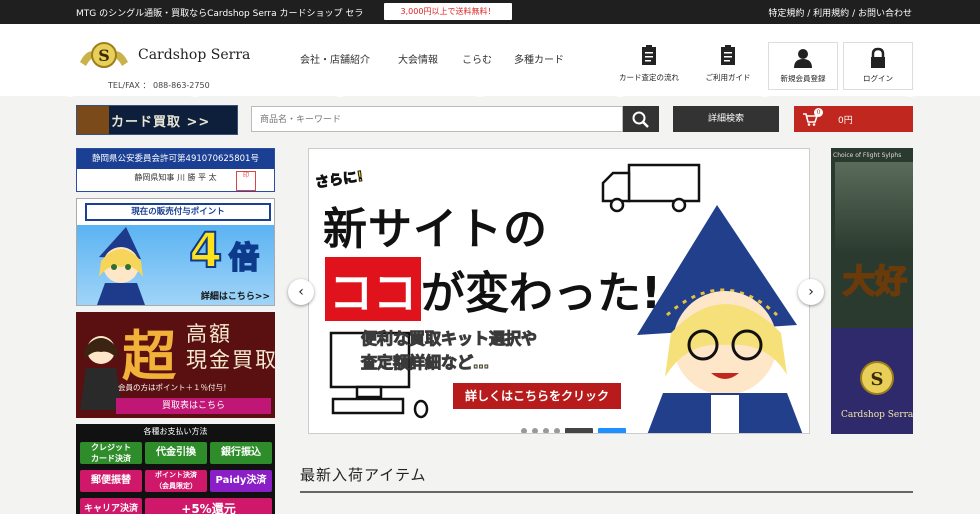  What do you see at coordinates (175, 252) in the screenshot?
I see `points-banner: 現在の販売付与ポイント 4 倍 詳細はこちら>>` at bounding box center [175, 252].